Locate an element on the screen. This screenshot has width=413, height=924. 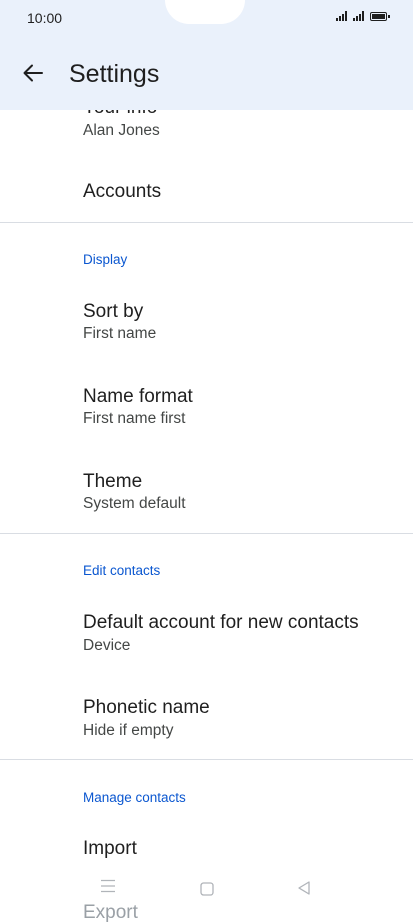
sort-by-title: Sort by is located at coordinates (113, 311).